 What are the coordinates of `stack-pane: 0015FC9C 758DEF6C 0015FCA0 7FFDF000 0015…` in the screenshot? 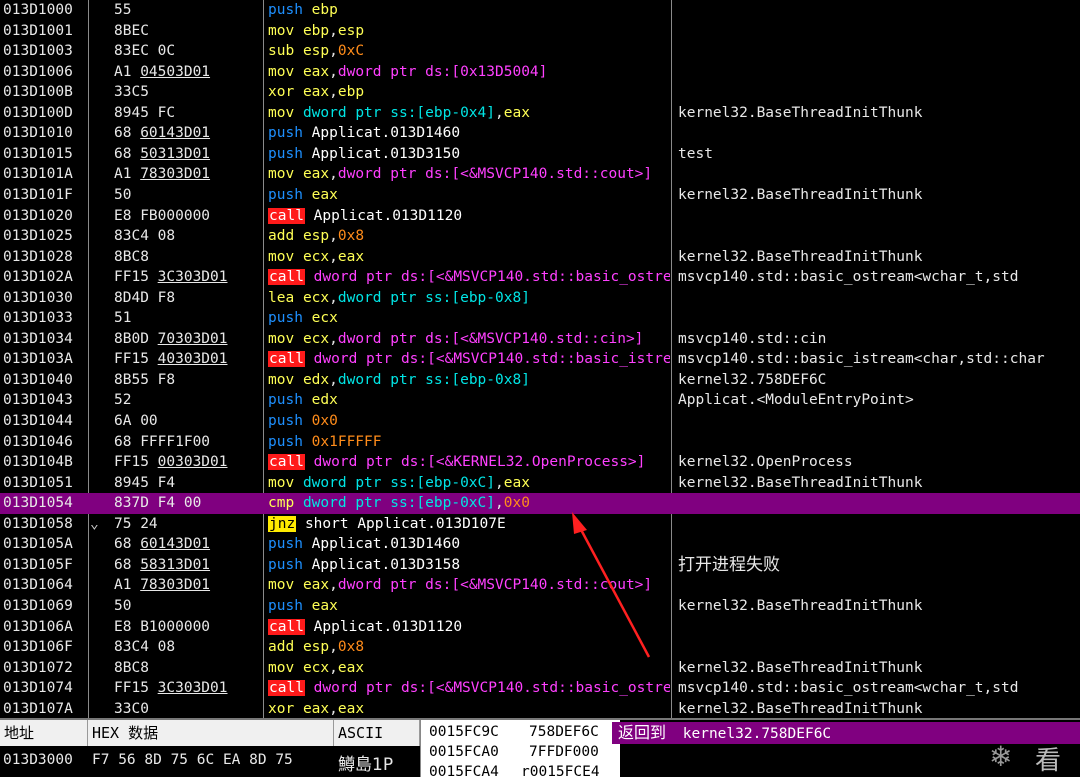 It's located at (520, 748).